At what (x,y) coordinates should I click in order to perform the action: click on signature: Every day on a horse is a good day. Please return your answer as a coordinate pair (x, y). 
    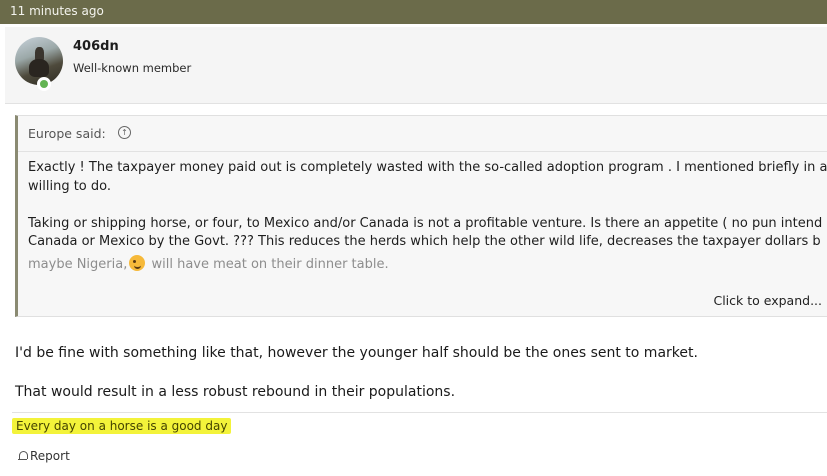
    Looking at the image, I should click on (122, 426).